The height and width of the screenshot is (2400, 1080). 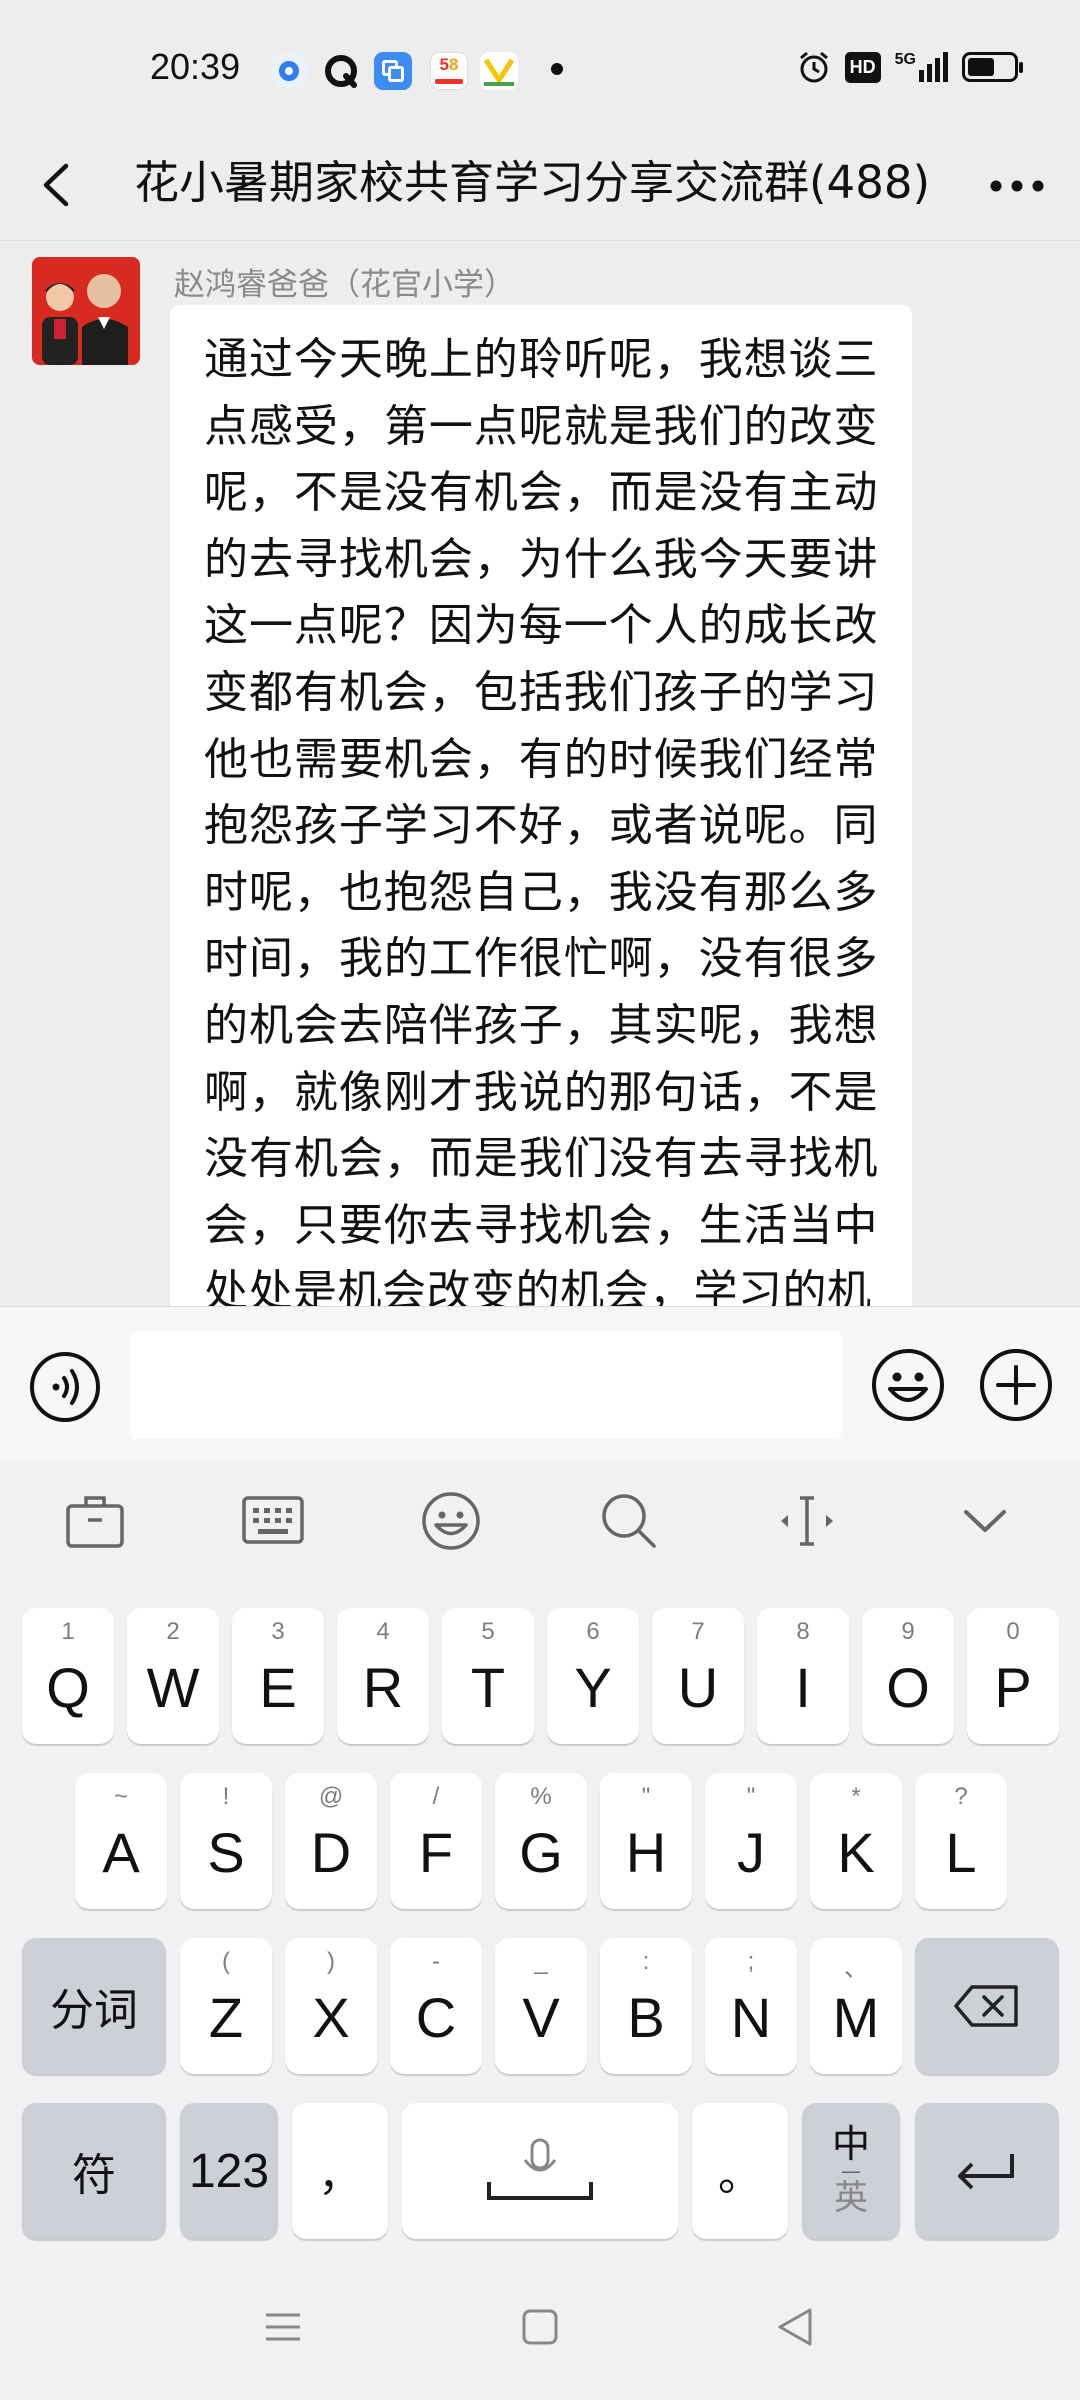 I want to click on key-label: F, so click(x=436, y=1852).